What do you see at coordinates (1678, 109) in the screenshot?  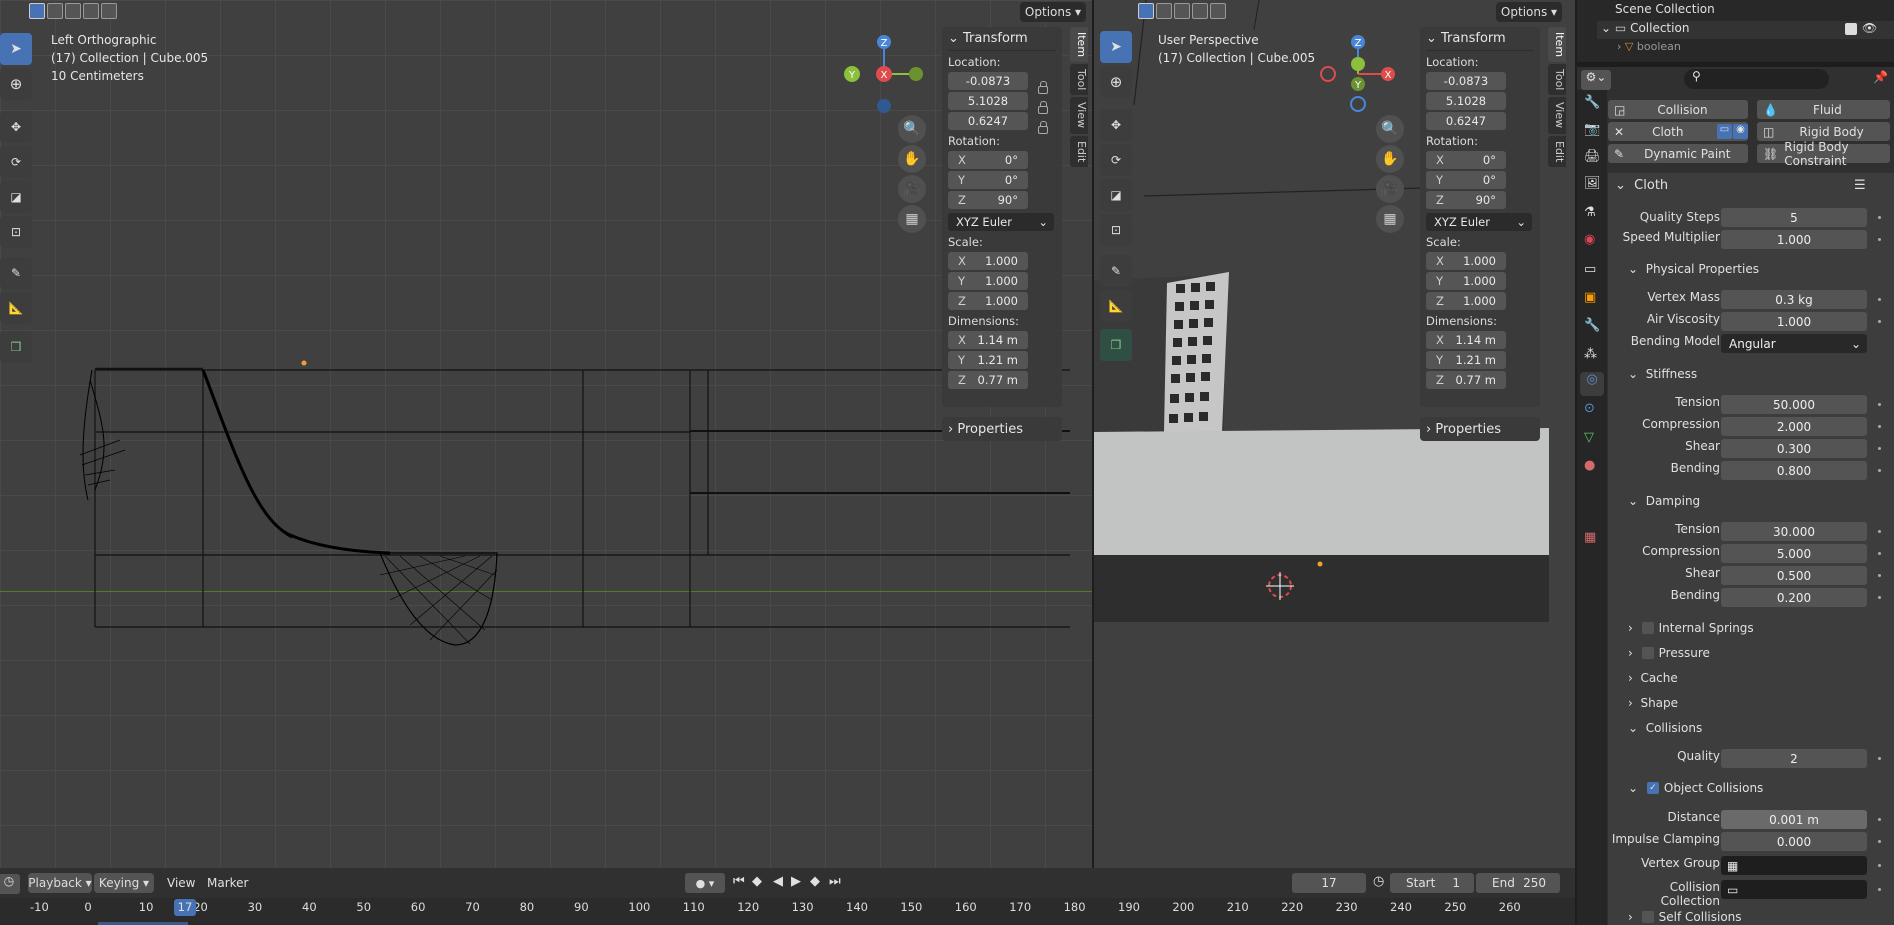 I see `collision-button: ◲ Collision` at bounding box center [1678, 109].